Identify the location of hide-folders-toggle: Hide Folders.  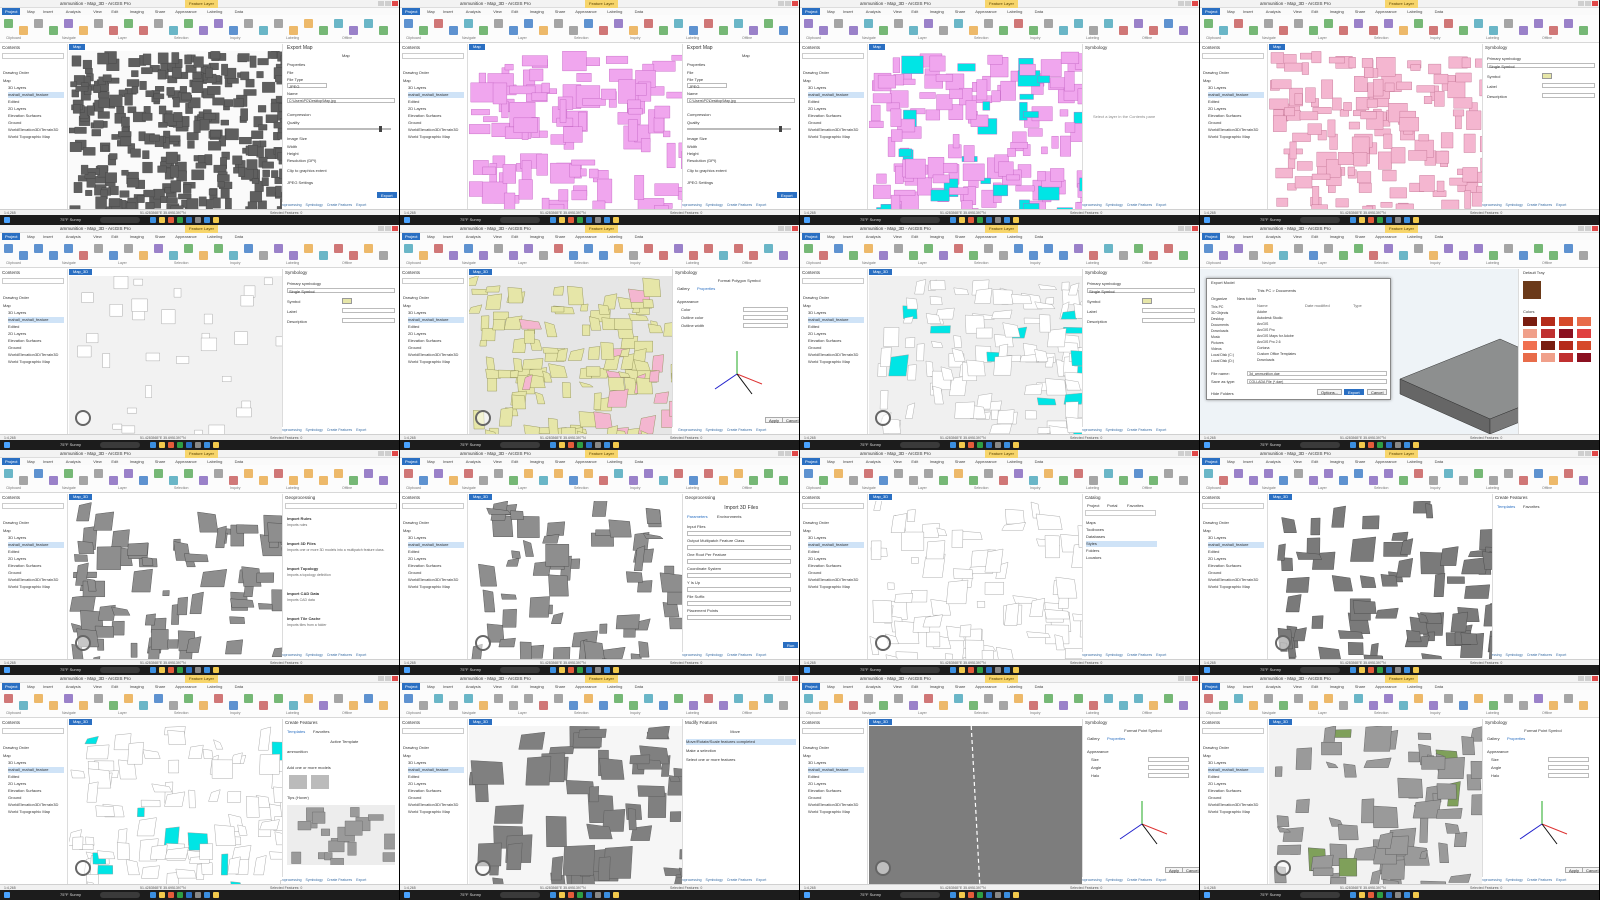
(1222, 393).